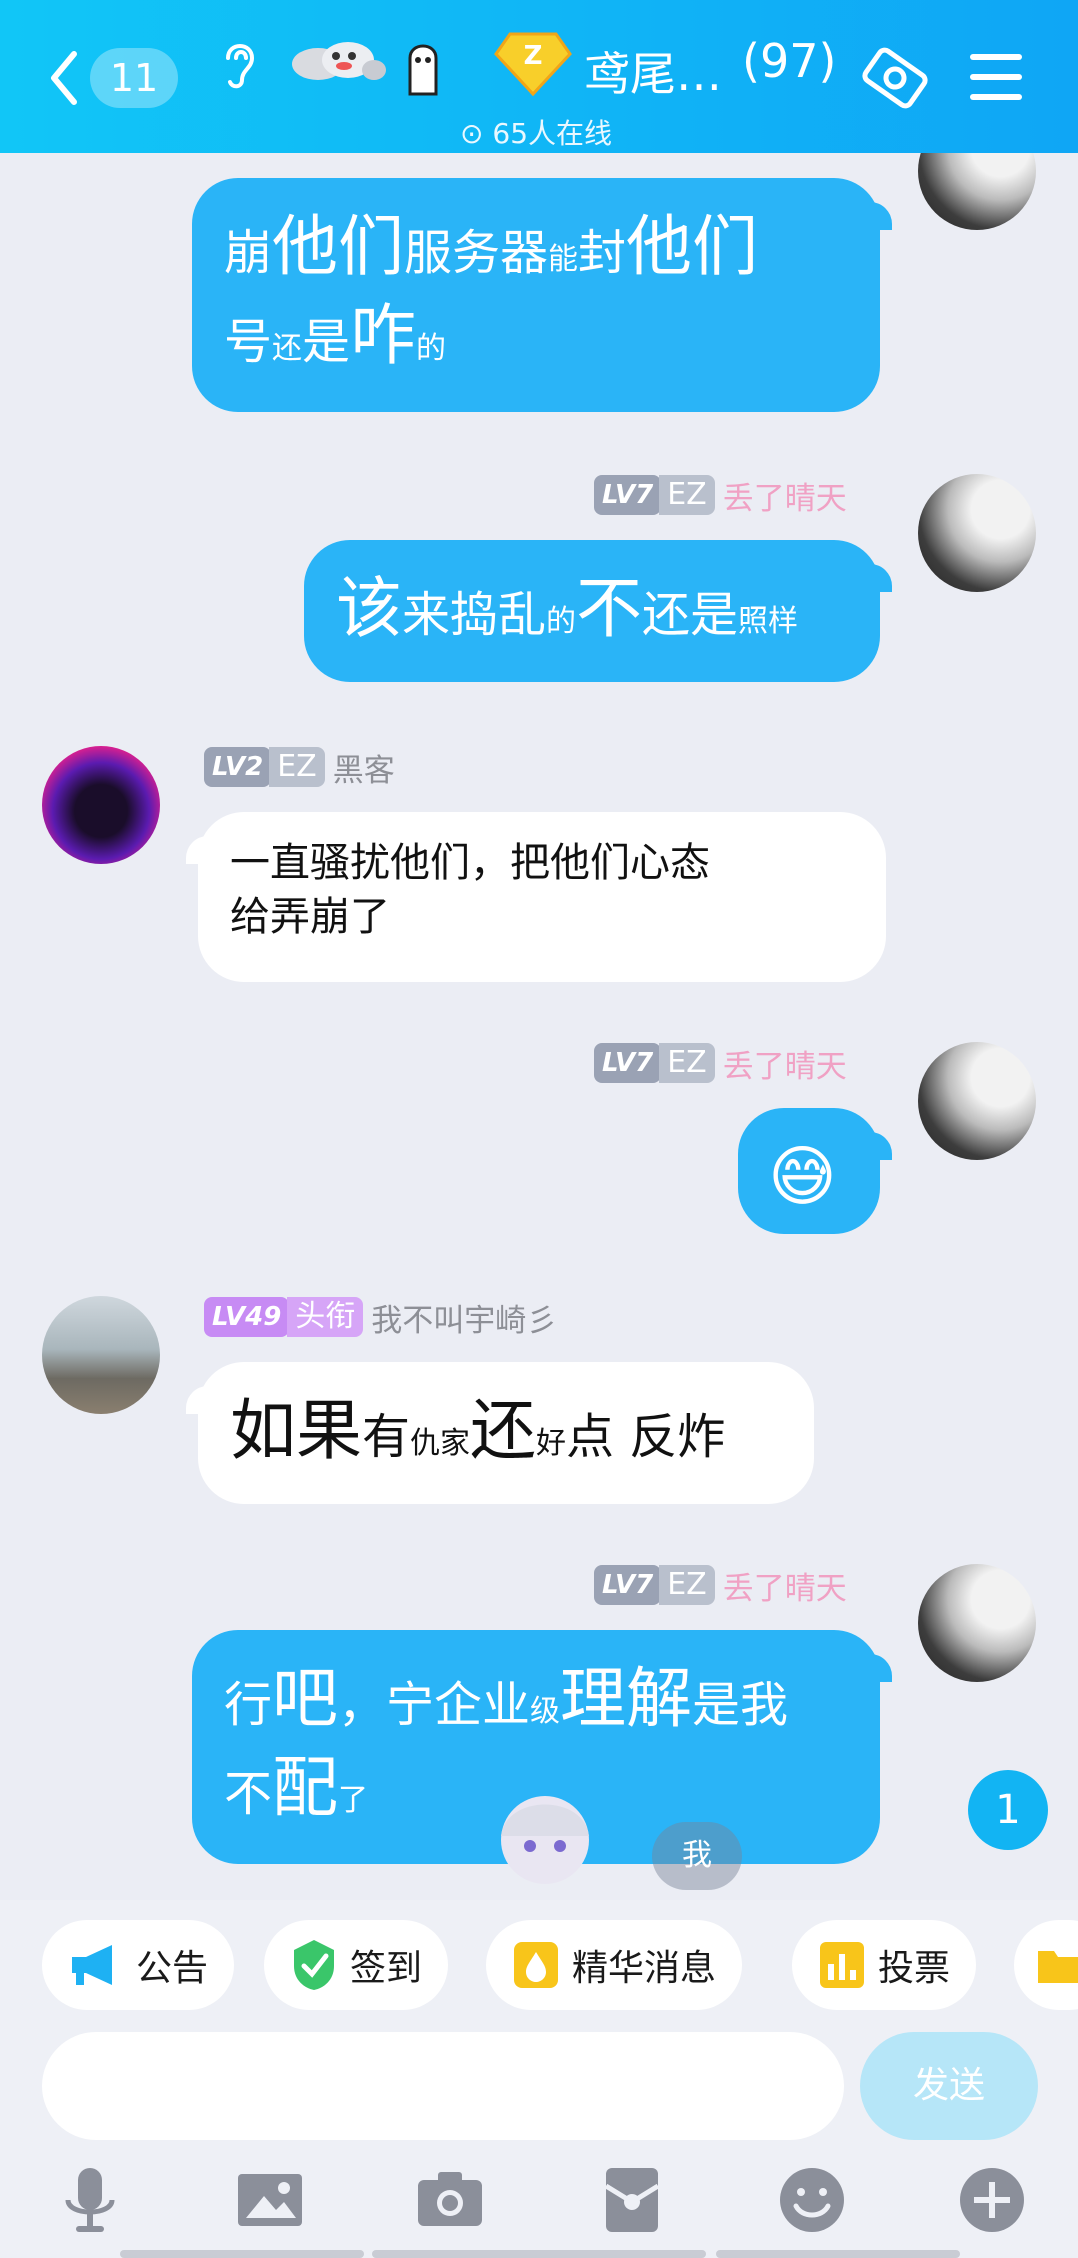 The image size is (1078, 2258). What do you see at coordinates (539, 2141) in the screenshot?
I see `composer: 发送` at bounding box center [539, 2141].